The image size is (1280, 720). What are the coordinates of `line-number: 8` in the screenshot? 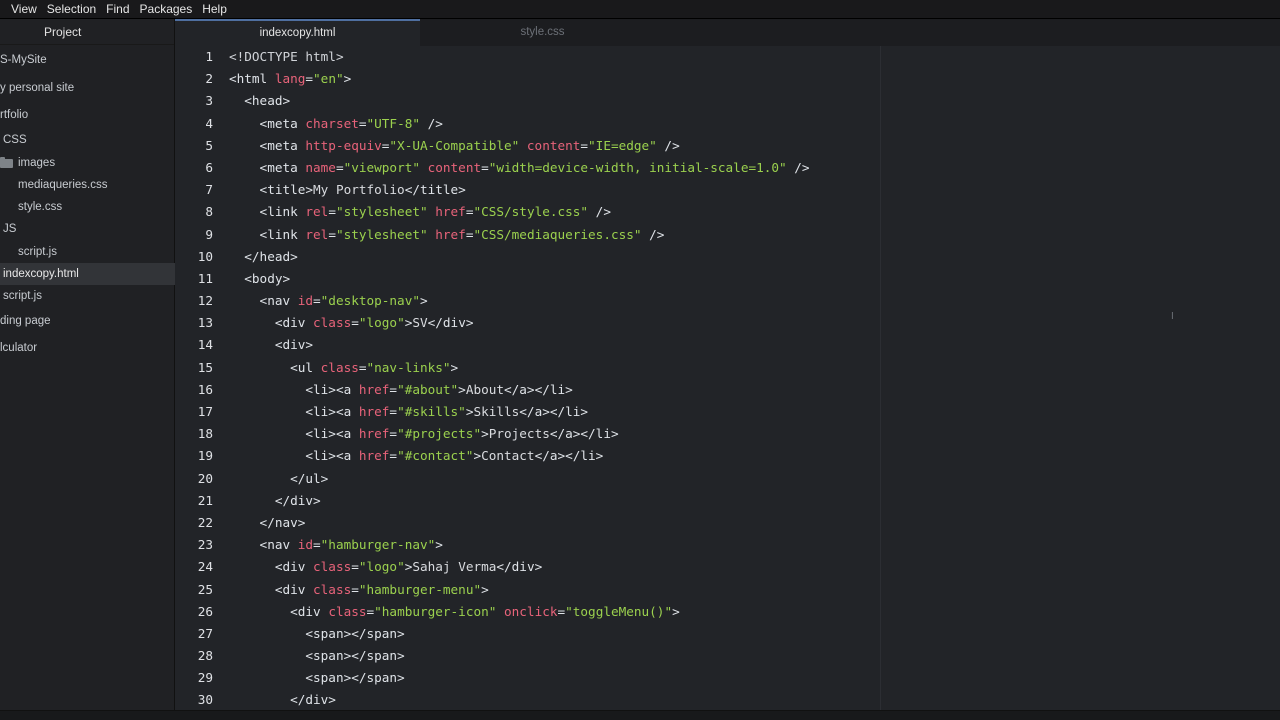 It's located at (209, 212).